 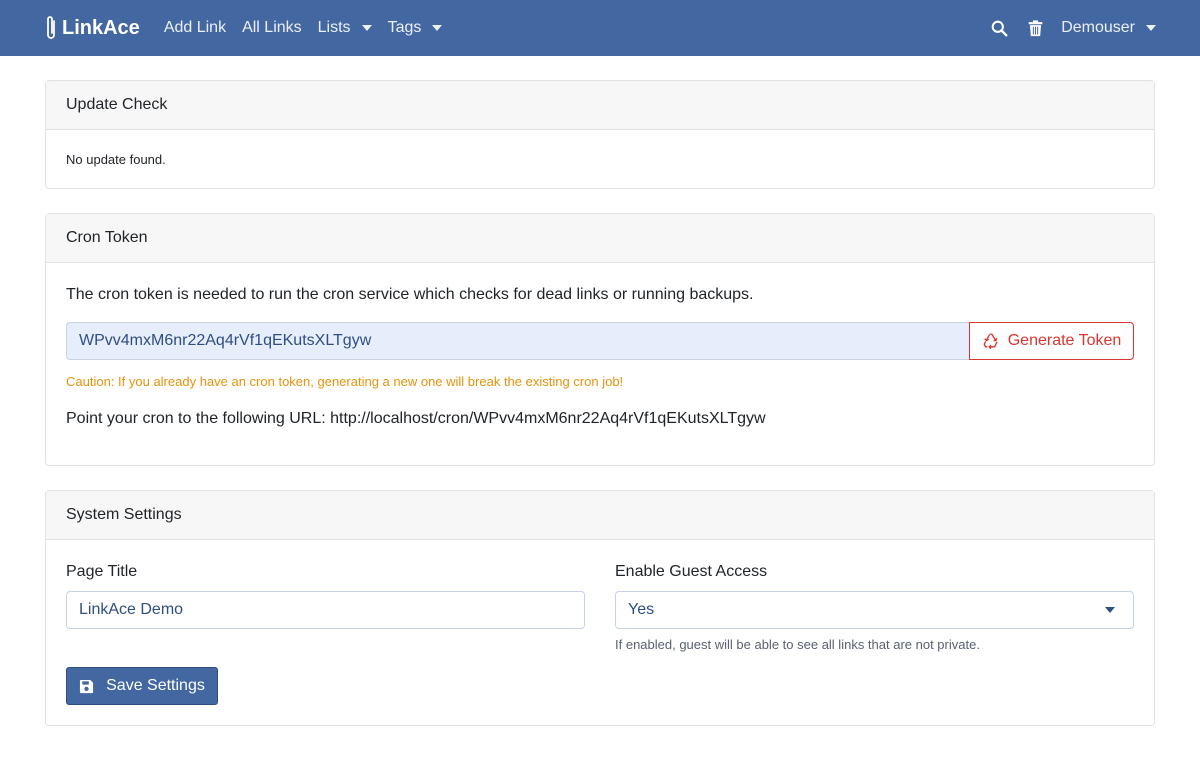 I want to click on nav-add-link: Add Link, so click(x=195, y=28).